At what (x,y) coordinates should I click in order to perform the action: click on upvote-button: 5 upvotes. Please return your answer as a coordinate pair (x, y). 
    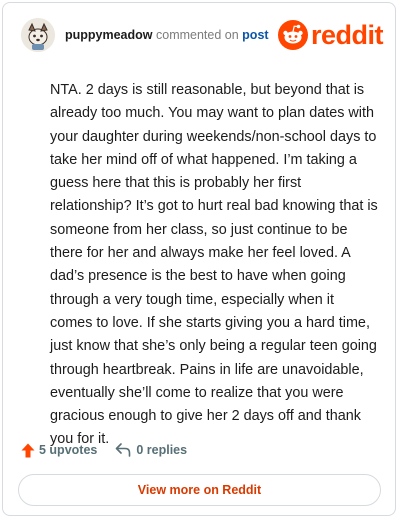
    Looking at the image, I should click on (59, 450).